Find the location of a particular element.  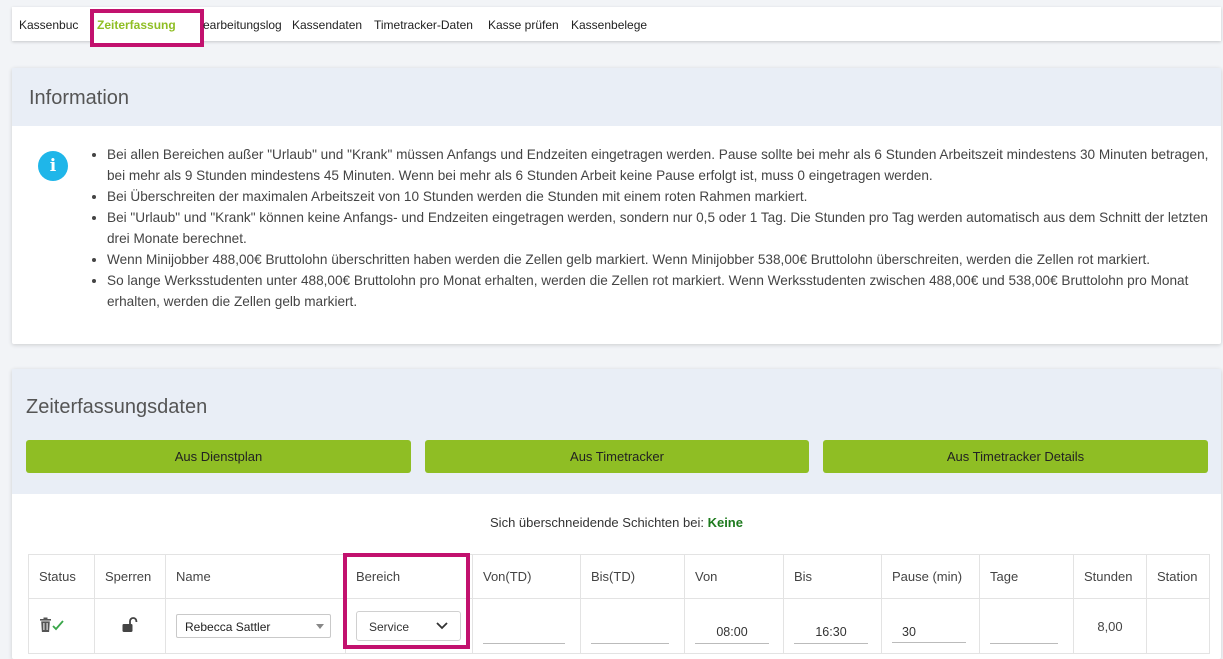

col-von: Von is located at coordinates (734, 576).